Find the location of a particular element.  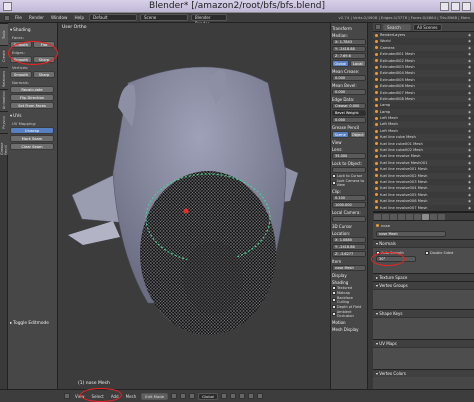

global-button: Global is located at coordinates (340, 63).